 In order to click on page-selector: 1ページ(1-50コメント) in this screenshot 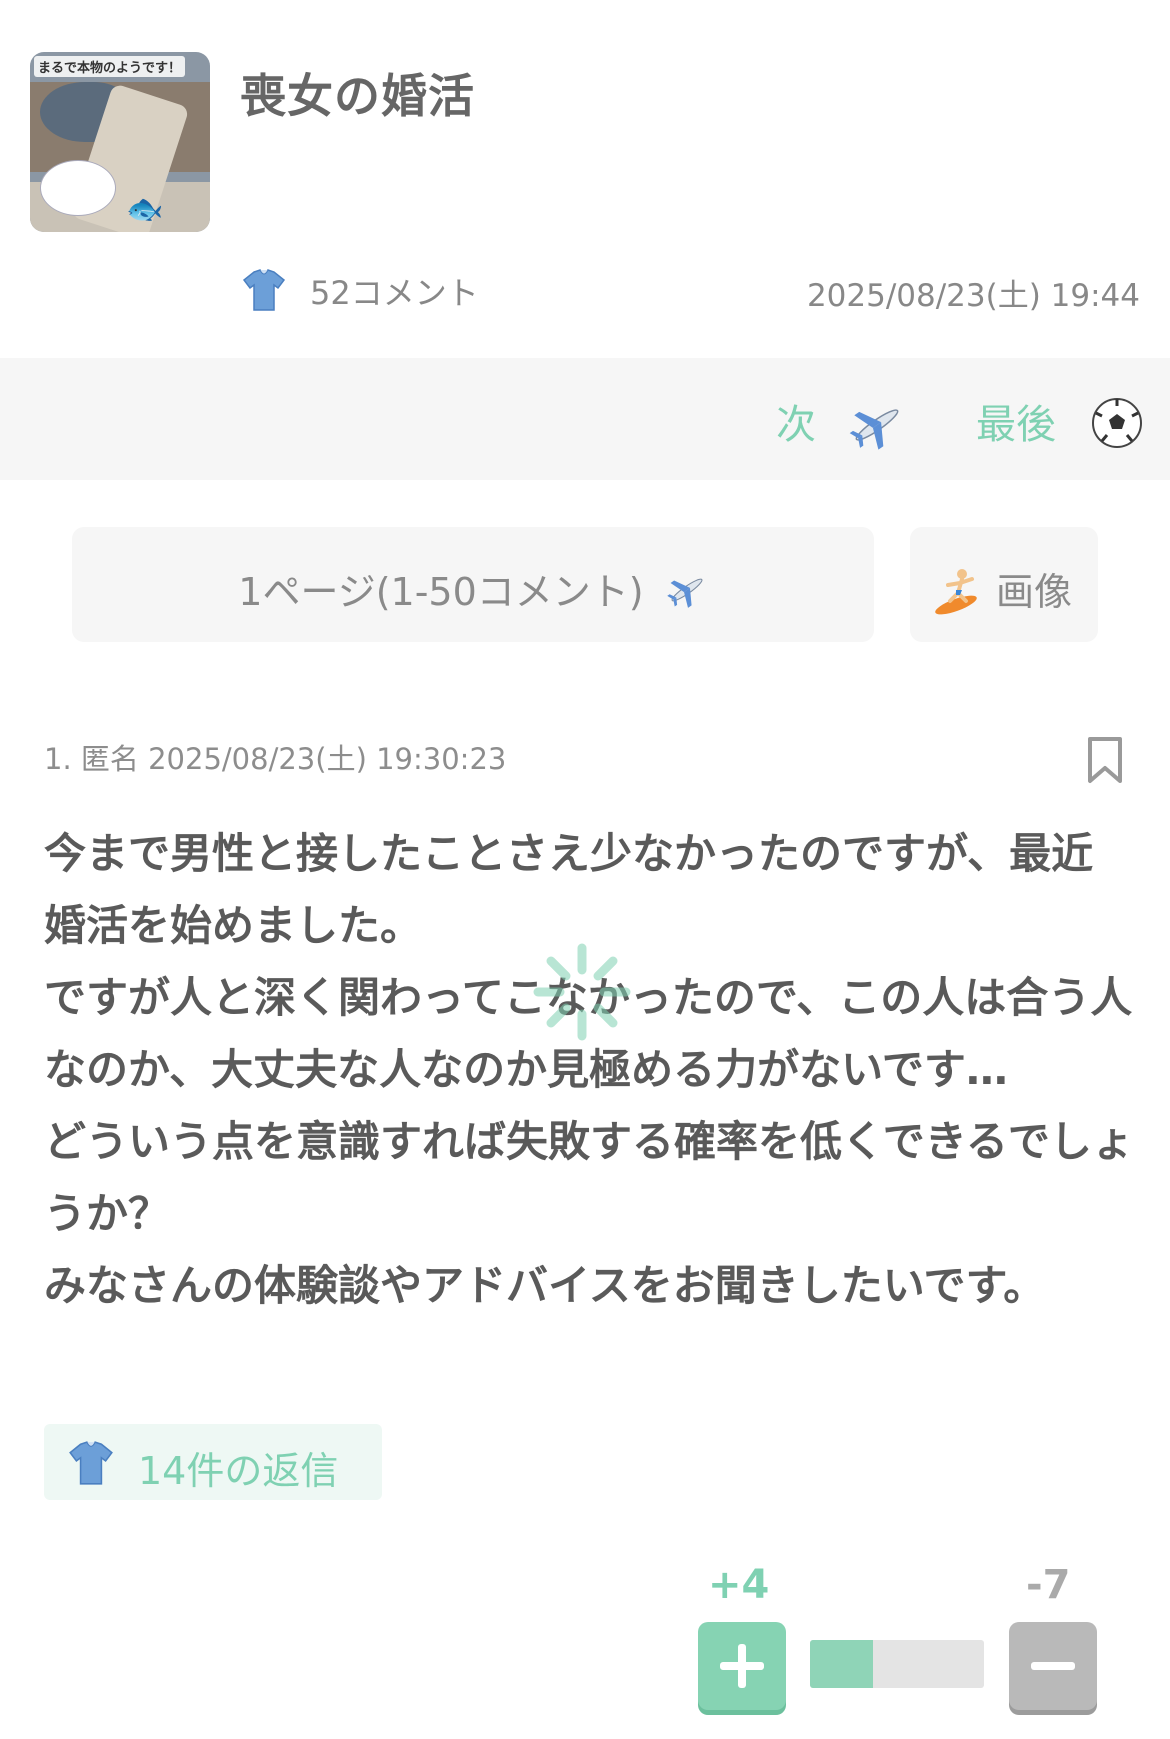, I will do `click(473, 584)`.